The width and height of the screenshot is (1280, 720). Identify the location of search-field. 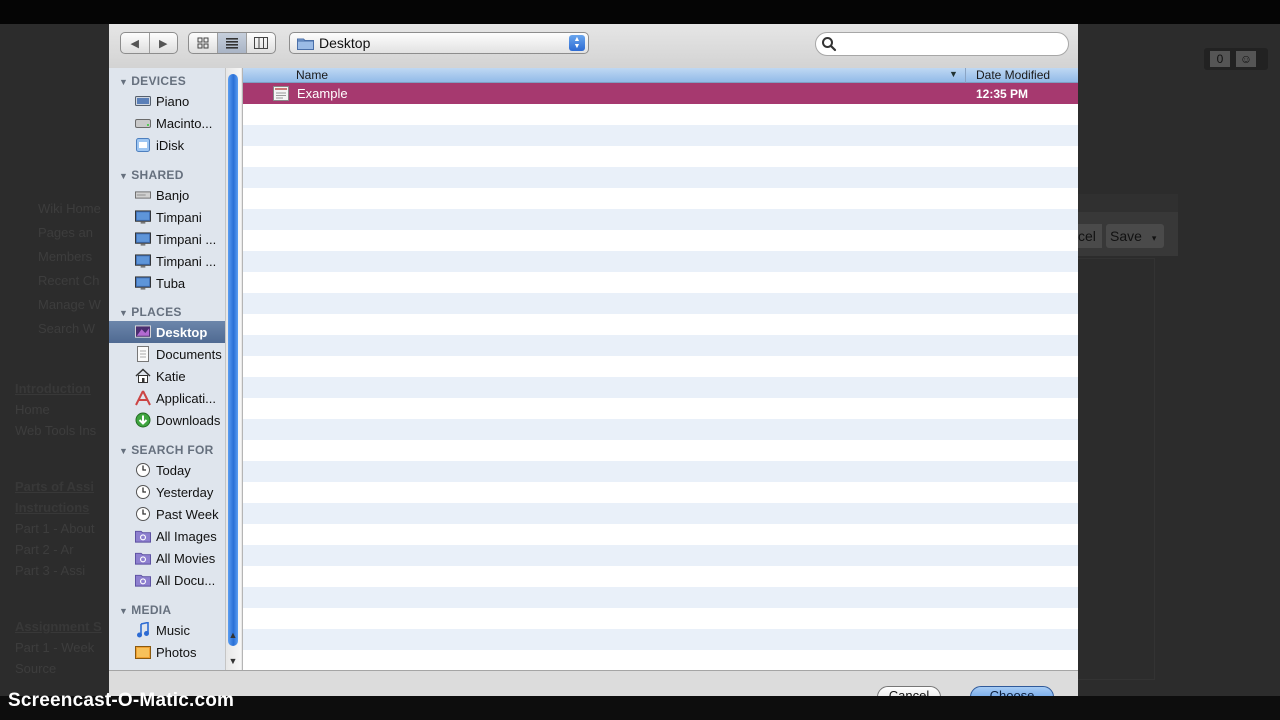
(942, 44).